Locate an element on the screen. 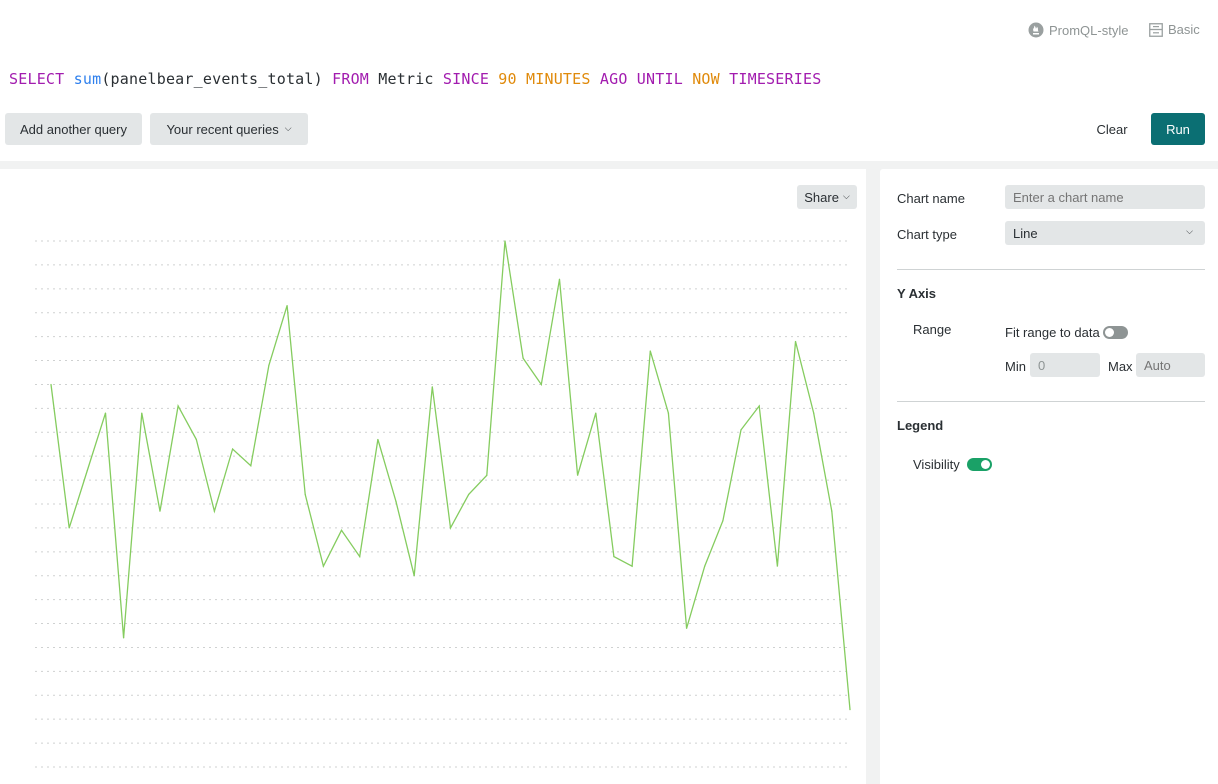  legend-section-title: Legend is located at coordinates (920, 425).